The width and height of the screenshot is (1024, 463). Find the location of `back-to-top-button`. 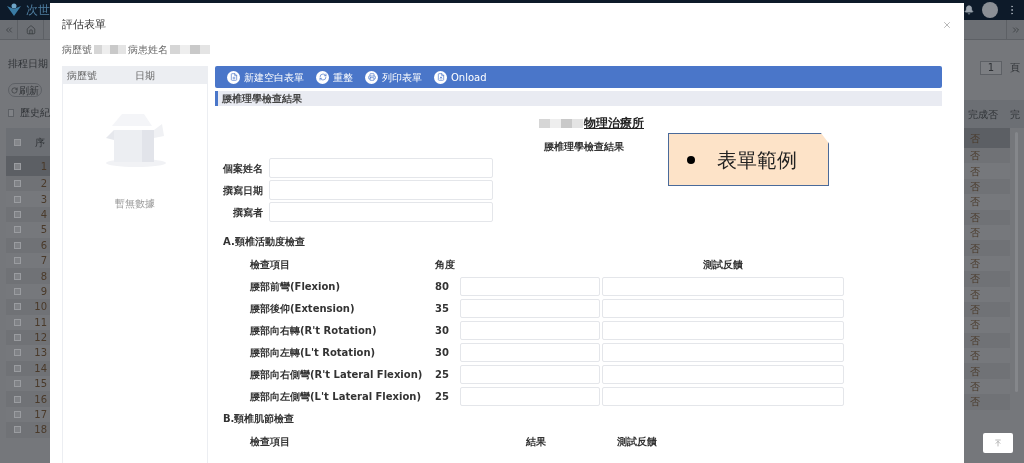

back-to-top-button is located at coordinates (998, 443).